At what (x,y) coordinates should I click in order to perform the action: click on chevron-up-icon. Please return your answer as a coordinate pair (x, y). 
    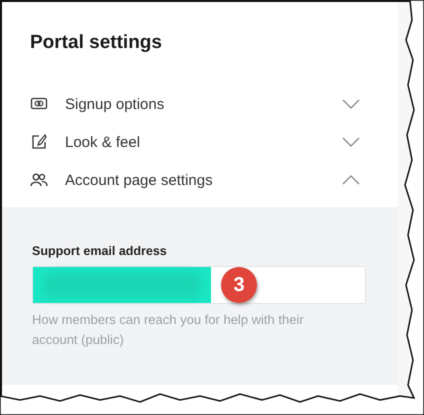
    Looking at the image, I should click on (351, 180).